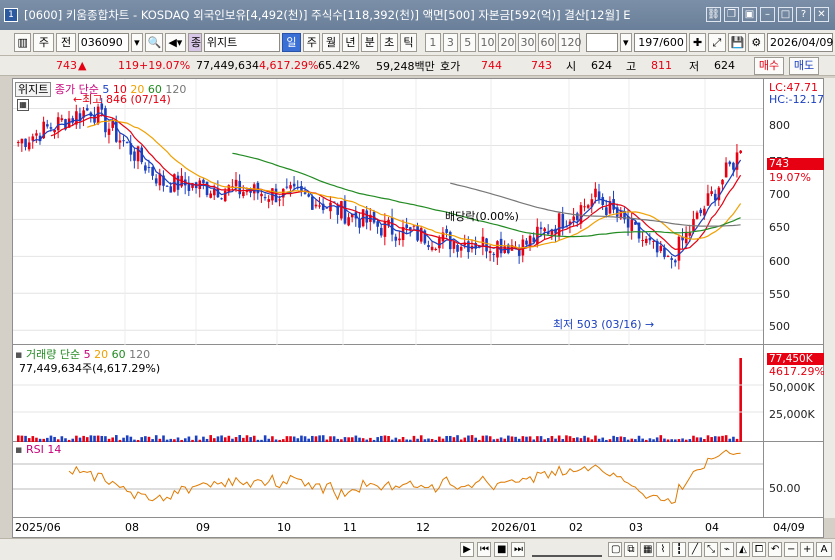 The height and width of the screenshot is (560, 835). I want to click on line-tool-icon: ╱, so click(695, 549).